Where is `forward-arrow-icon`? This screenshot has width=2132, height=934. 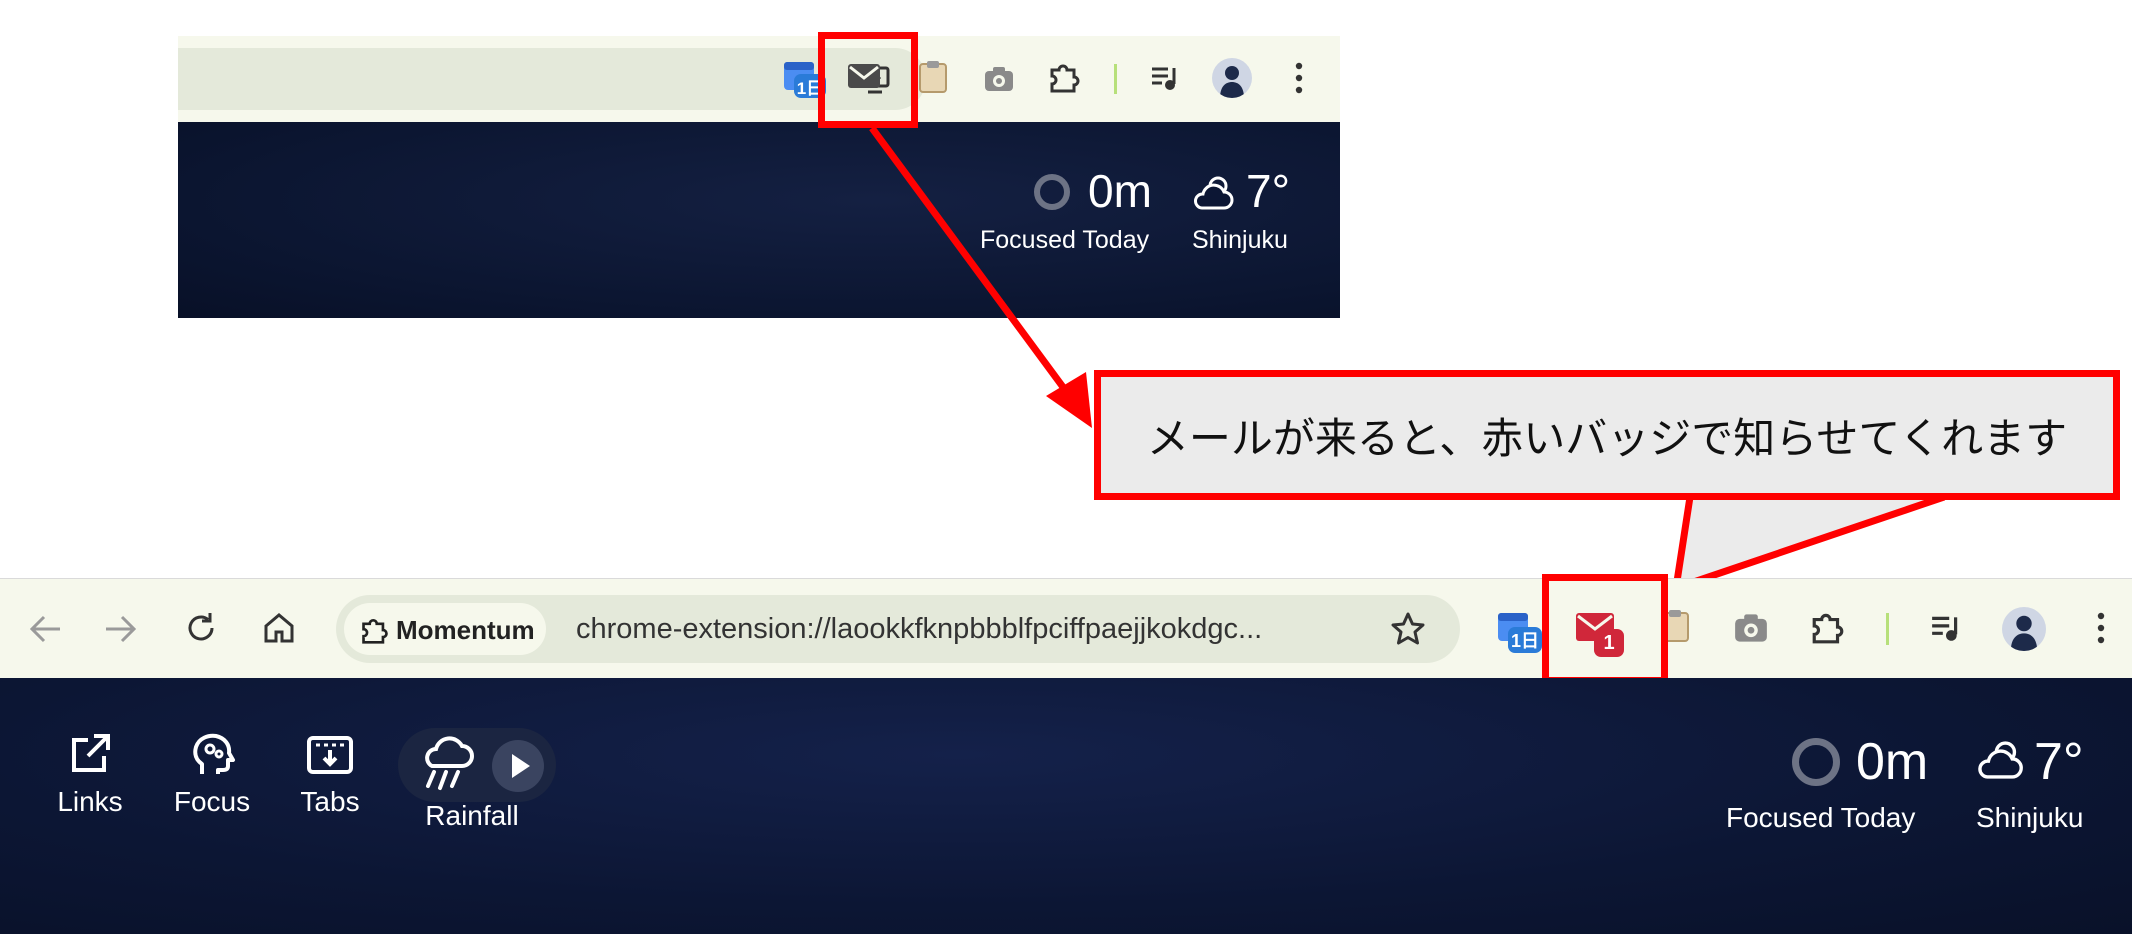 forward-arrow-icon is located at coordinates (121, 629).